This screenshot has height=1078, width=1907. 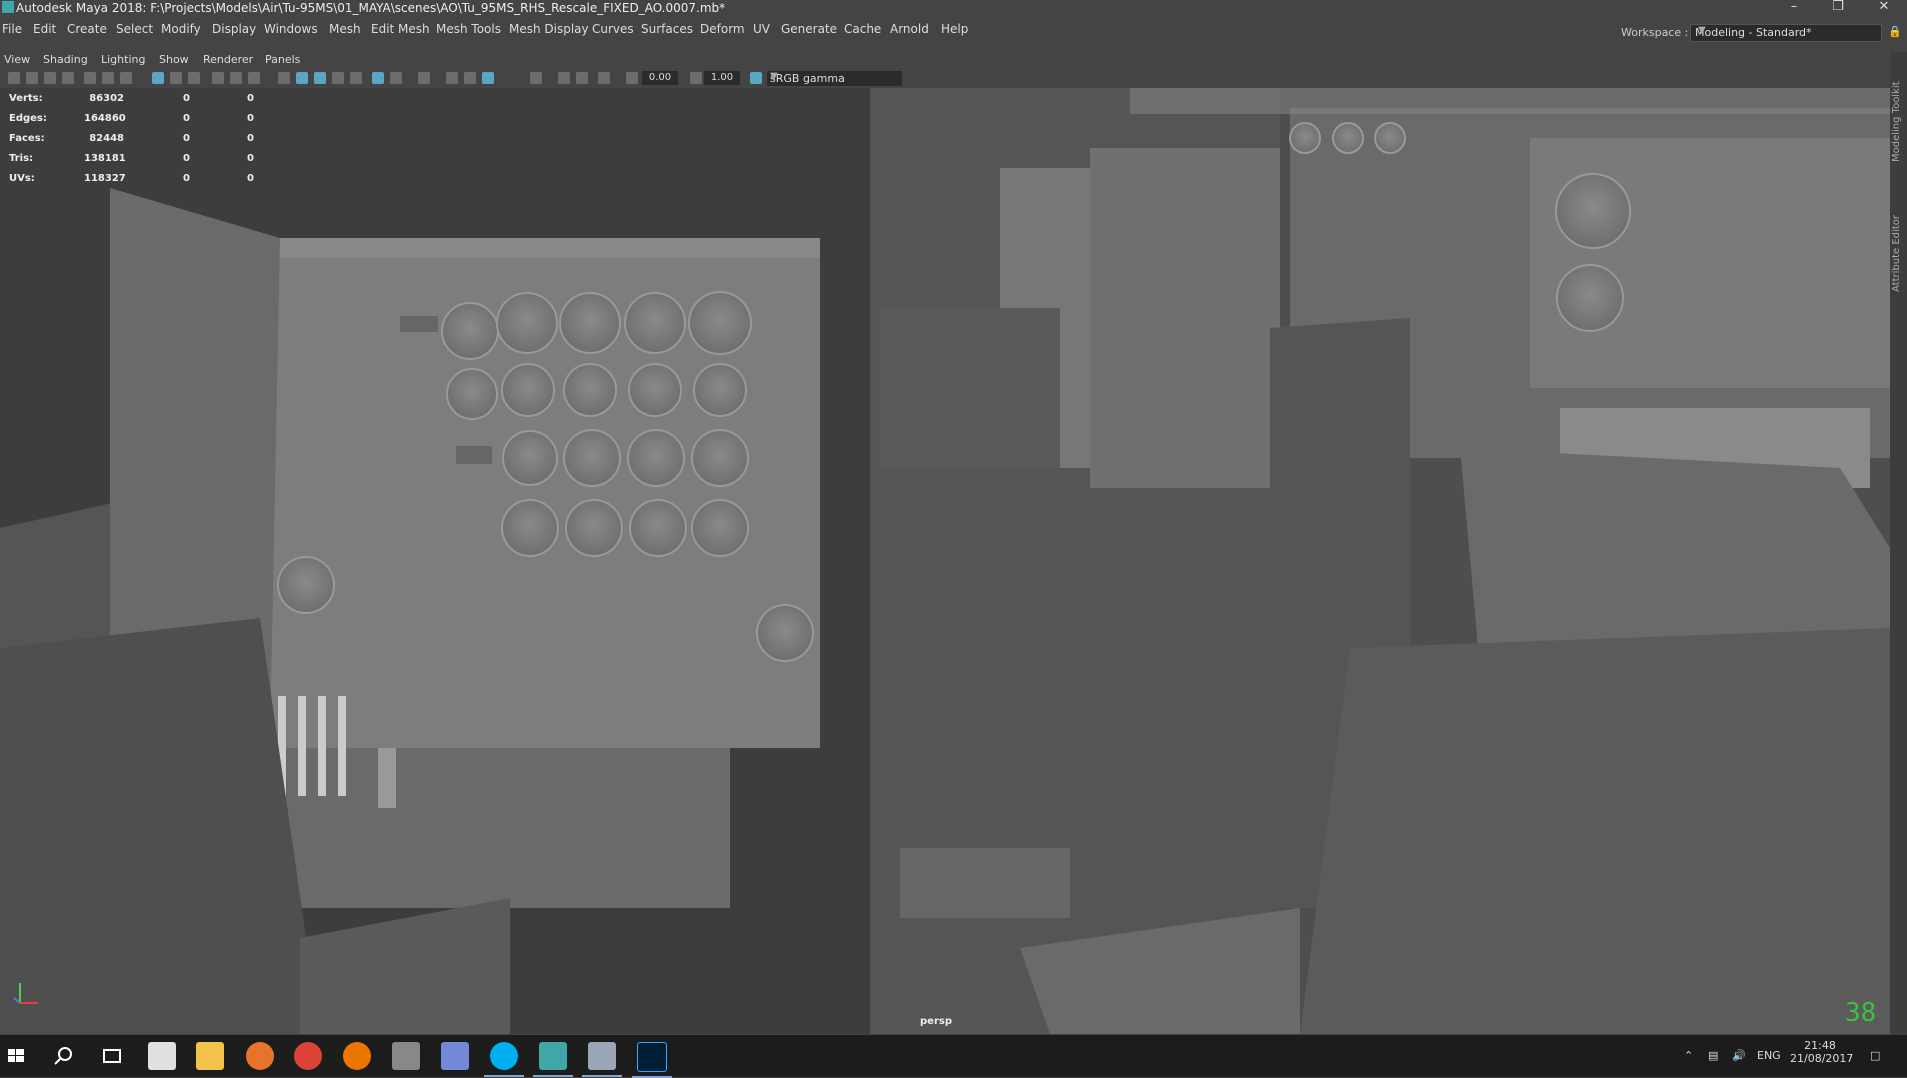 What do you see at coordinates (68, 78) in the screenshot?
I see `image-plane-icon` at bounding box center [68, 78].